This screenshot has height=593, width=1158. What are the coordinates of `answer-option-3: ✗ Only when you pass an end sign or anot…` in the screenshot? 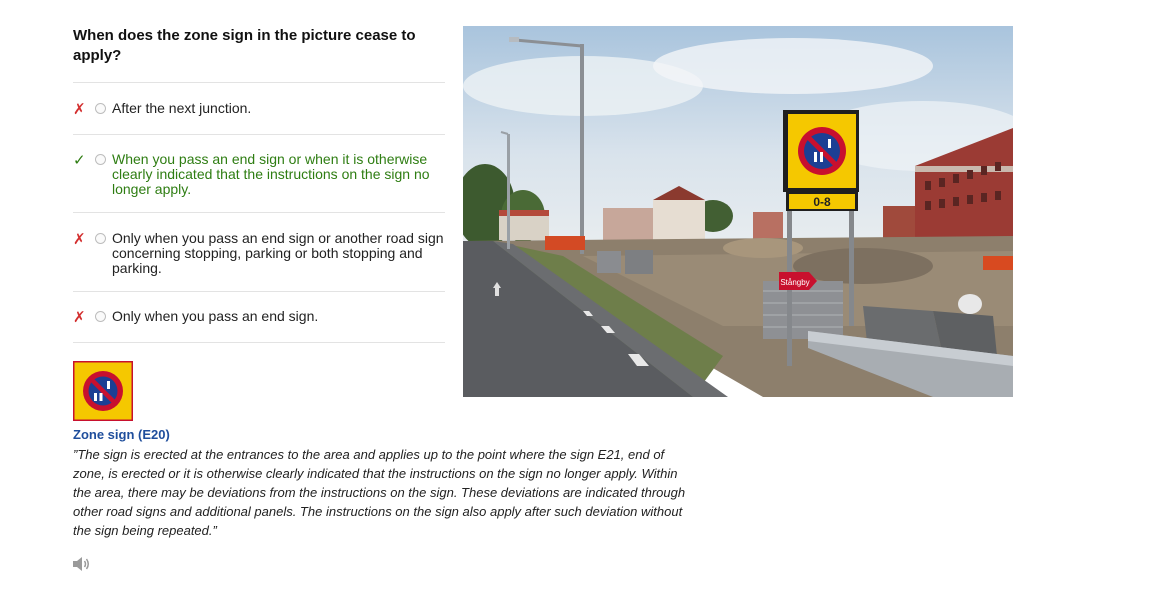 It's located at (259, 252).